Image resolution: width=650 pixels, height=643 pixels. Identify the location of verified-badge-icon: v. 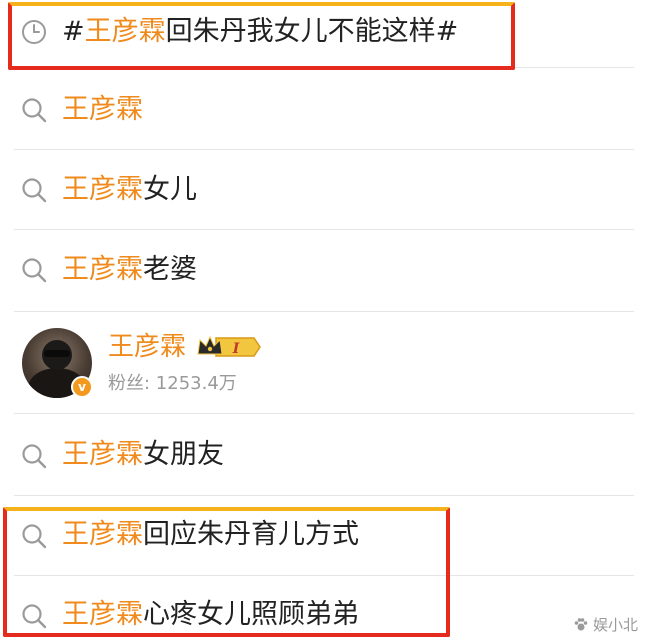
(82, 387).